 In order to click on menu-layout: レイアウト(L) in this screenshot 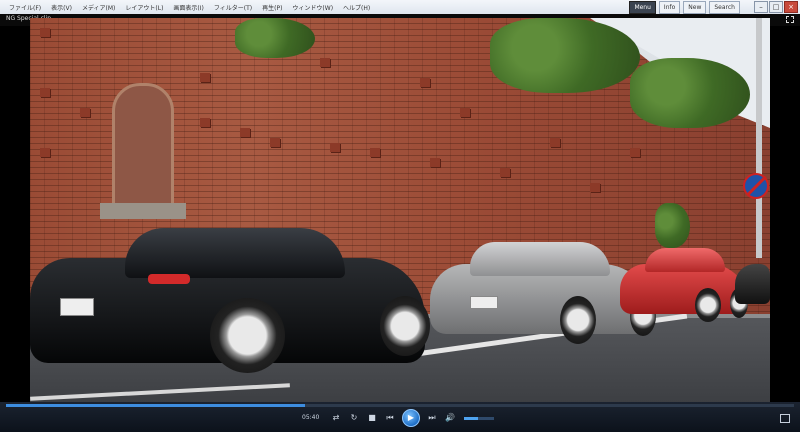, I will do `click(144, 7)`.